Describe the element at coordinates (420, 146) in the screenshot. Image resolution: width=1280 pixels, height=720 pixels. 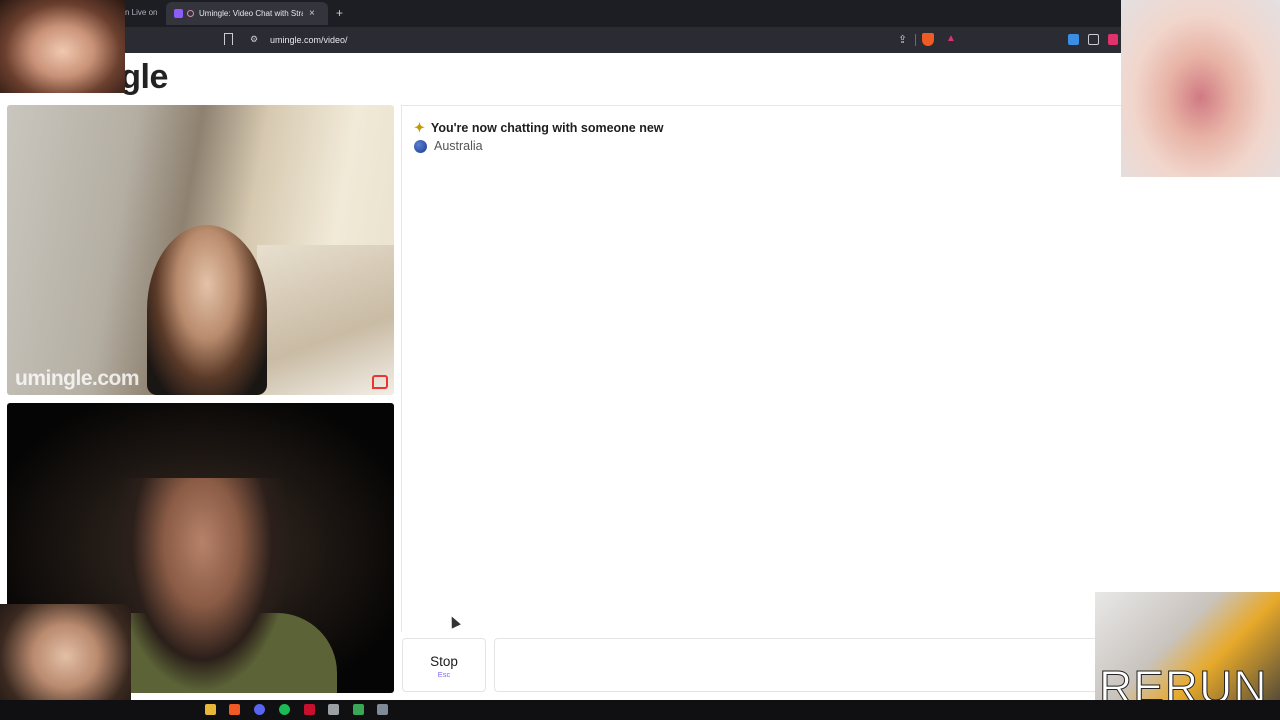
I see `flag-icon` at that location.